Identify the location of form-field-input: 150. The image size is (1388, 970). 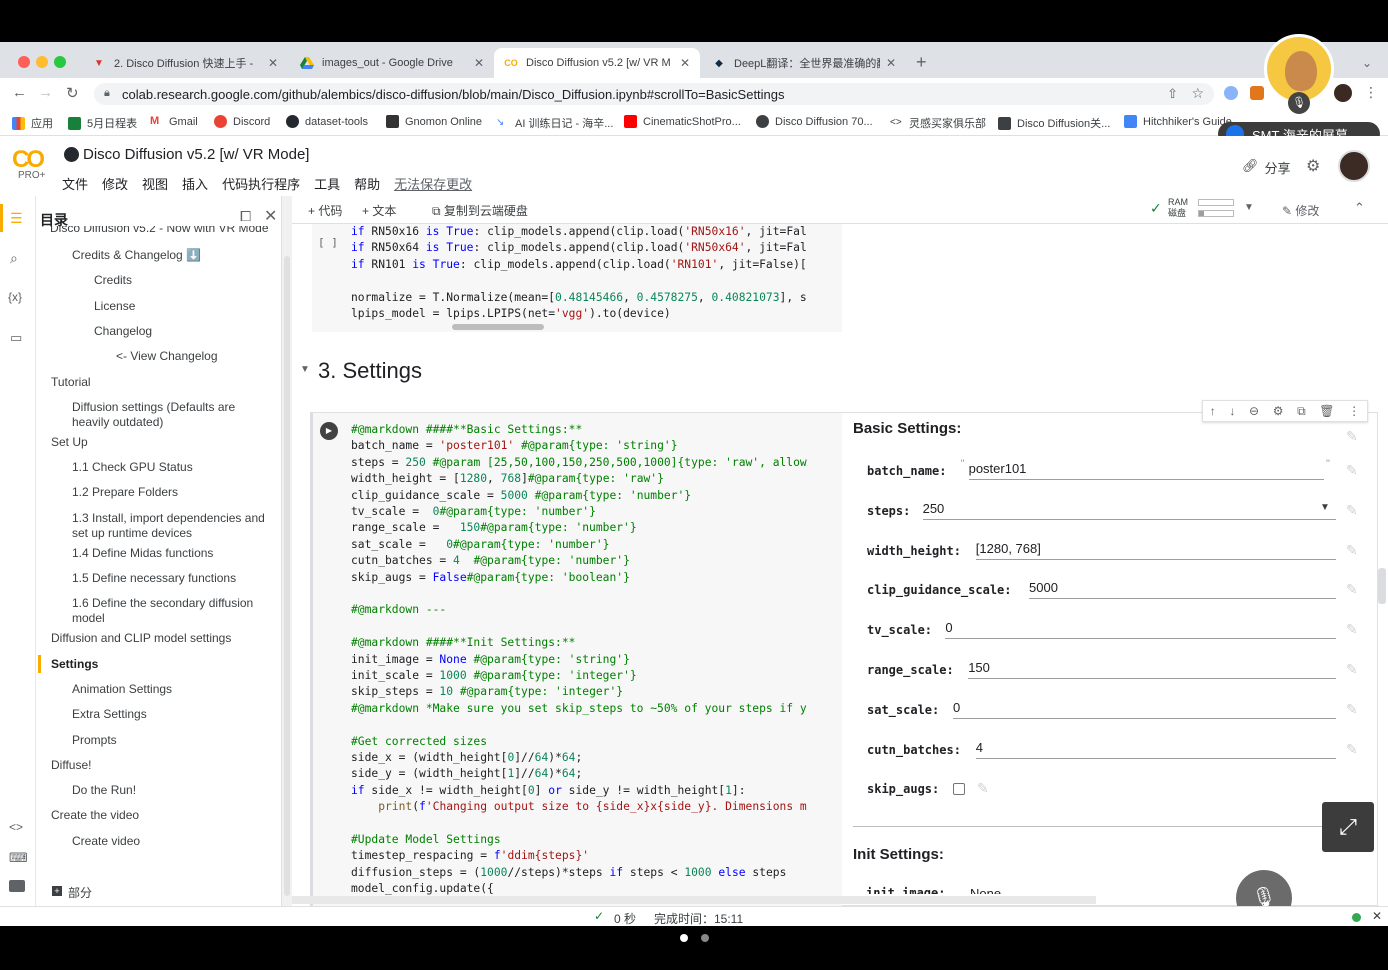
(1152, 669).